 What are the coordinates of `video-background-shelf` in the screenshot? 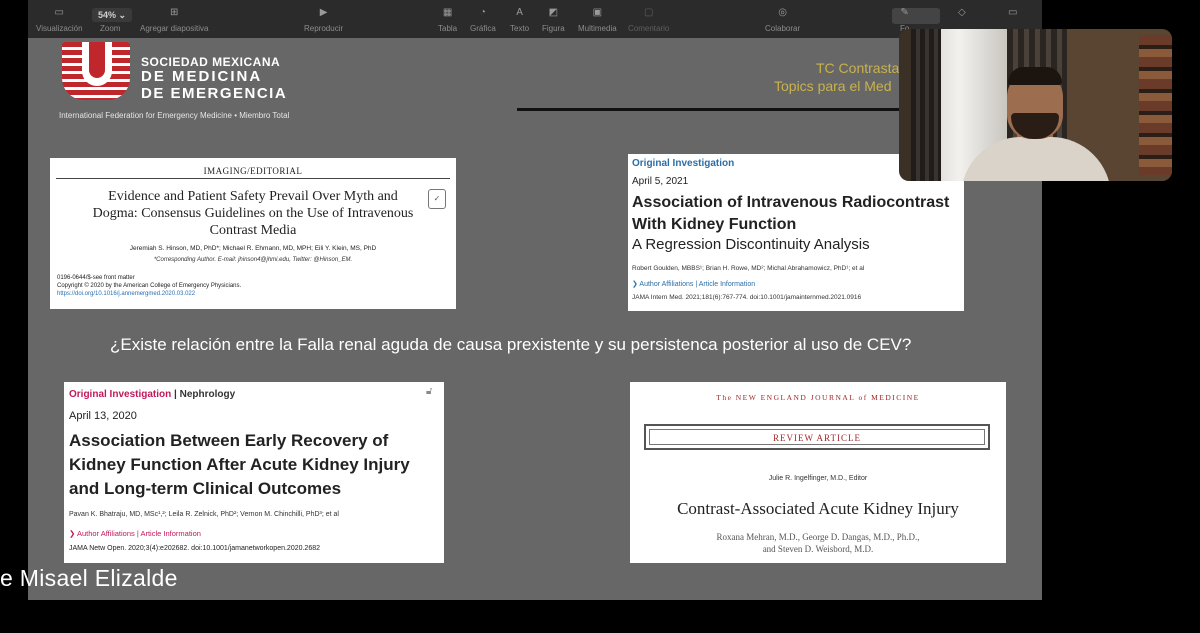 It's located at (1155, 105).